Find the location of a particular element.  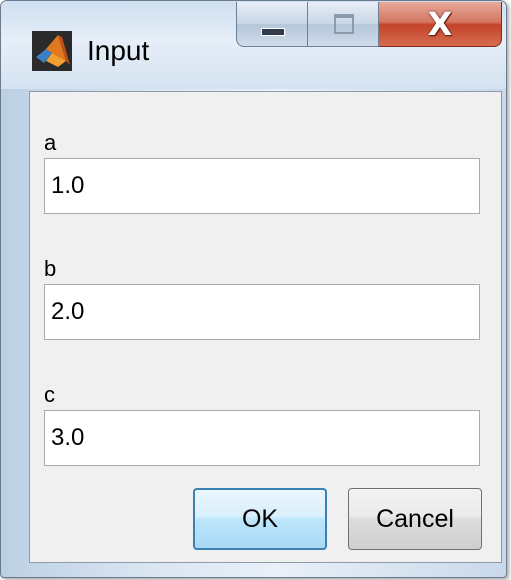

field-input-a is located at coordinates (262, 186).